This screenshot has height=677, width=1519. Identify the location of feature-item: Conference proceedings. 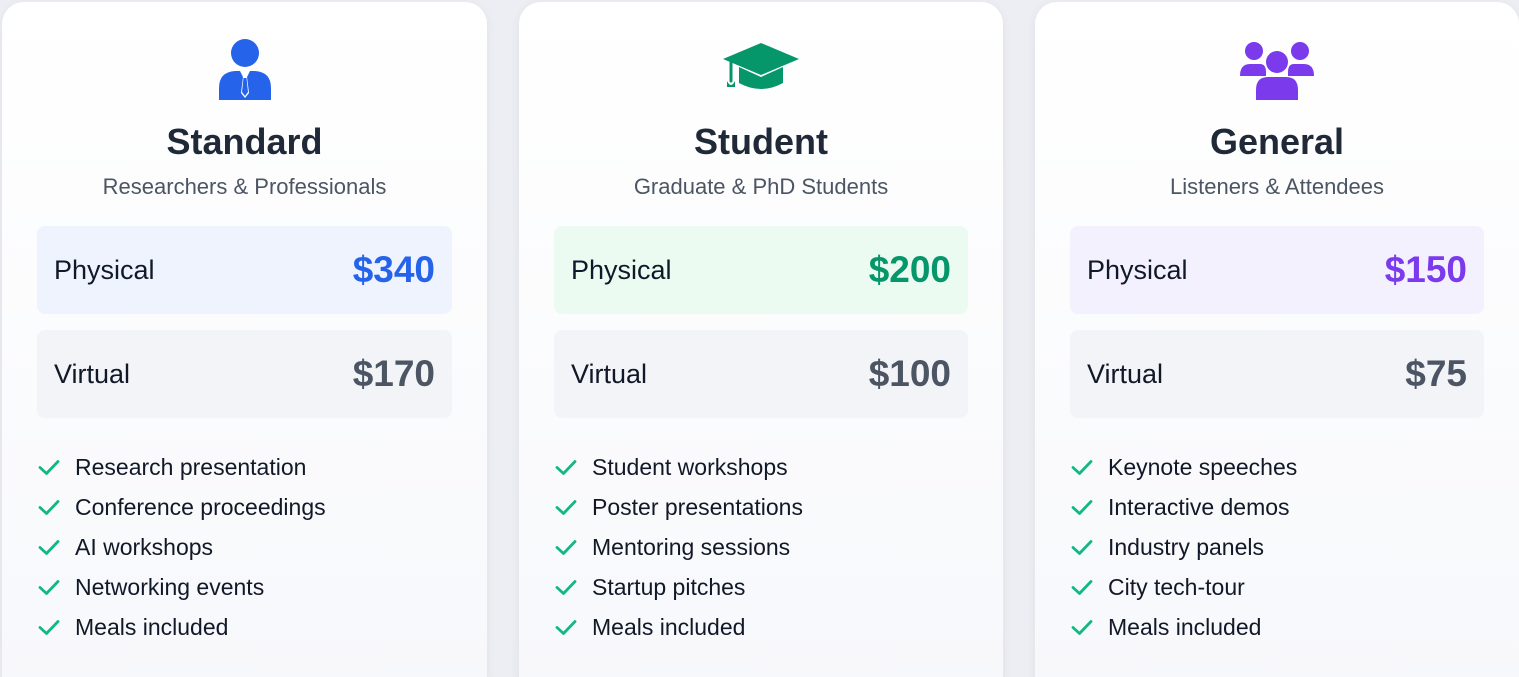
(252, 507).